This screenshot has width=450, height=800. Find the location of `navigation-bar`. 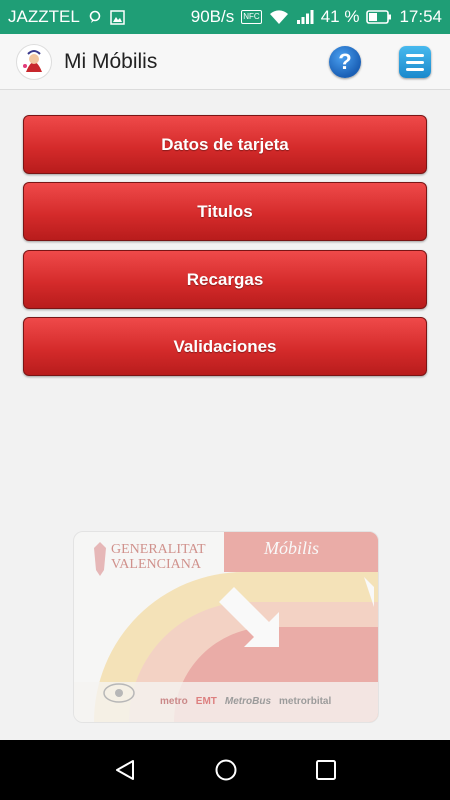

navigation-bar is located at coordinates (225, 770).